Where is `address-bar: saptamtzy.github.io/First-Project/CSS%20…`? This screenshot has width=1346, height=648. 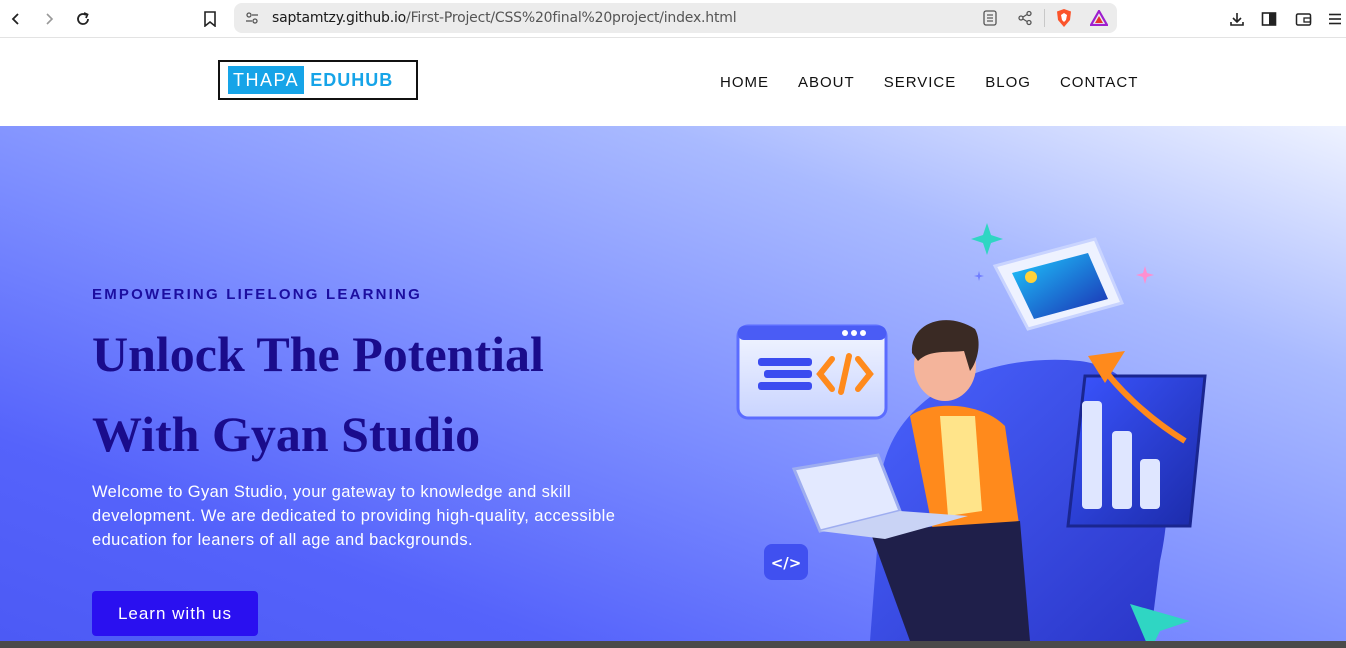
address-bar: saptamtzy.github.io/First-Project/CSS%20… is located at coordinates (675, 18).